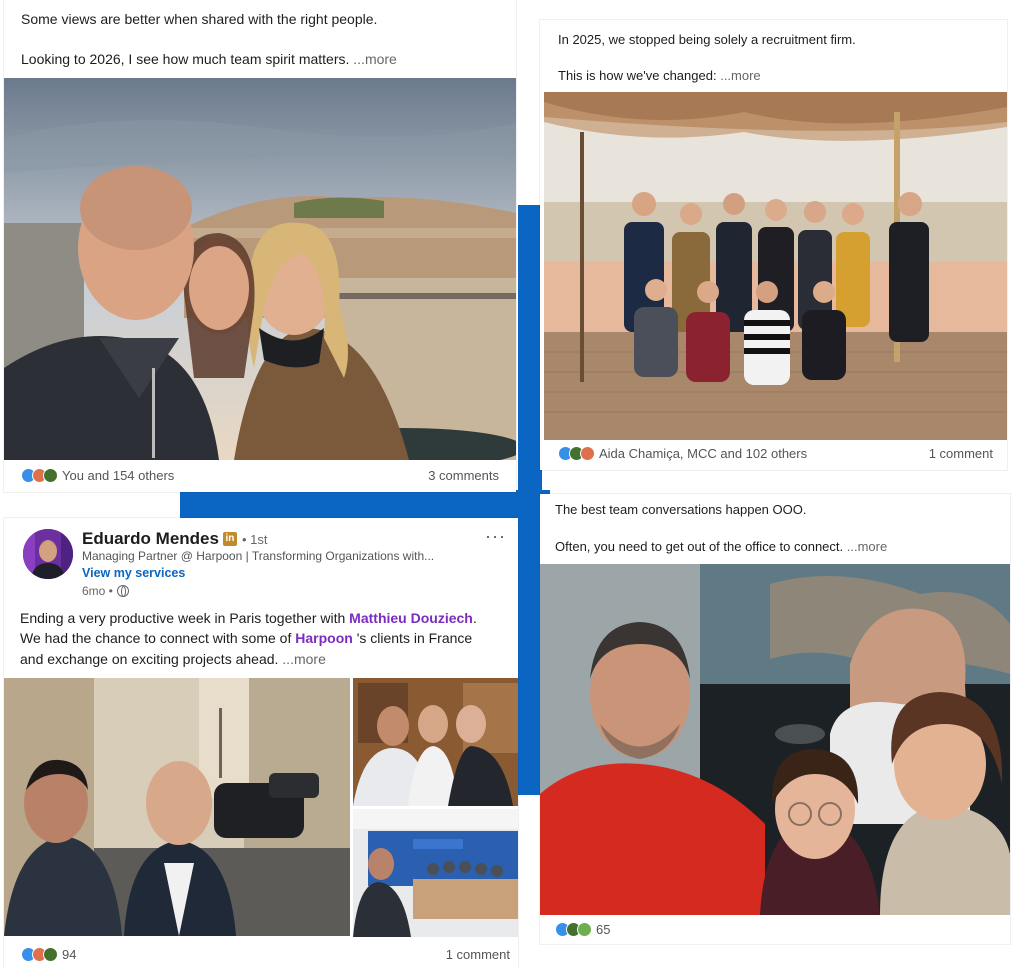 The width and height of the screenshot is (1014, 968). Describe the element at coordinates (48, 554) in the screenshot. I see `avatar` at that location.